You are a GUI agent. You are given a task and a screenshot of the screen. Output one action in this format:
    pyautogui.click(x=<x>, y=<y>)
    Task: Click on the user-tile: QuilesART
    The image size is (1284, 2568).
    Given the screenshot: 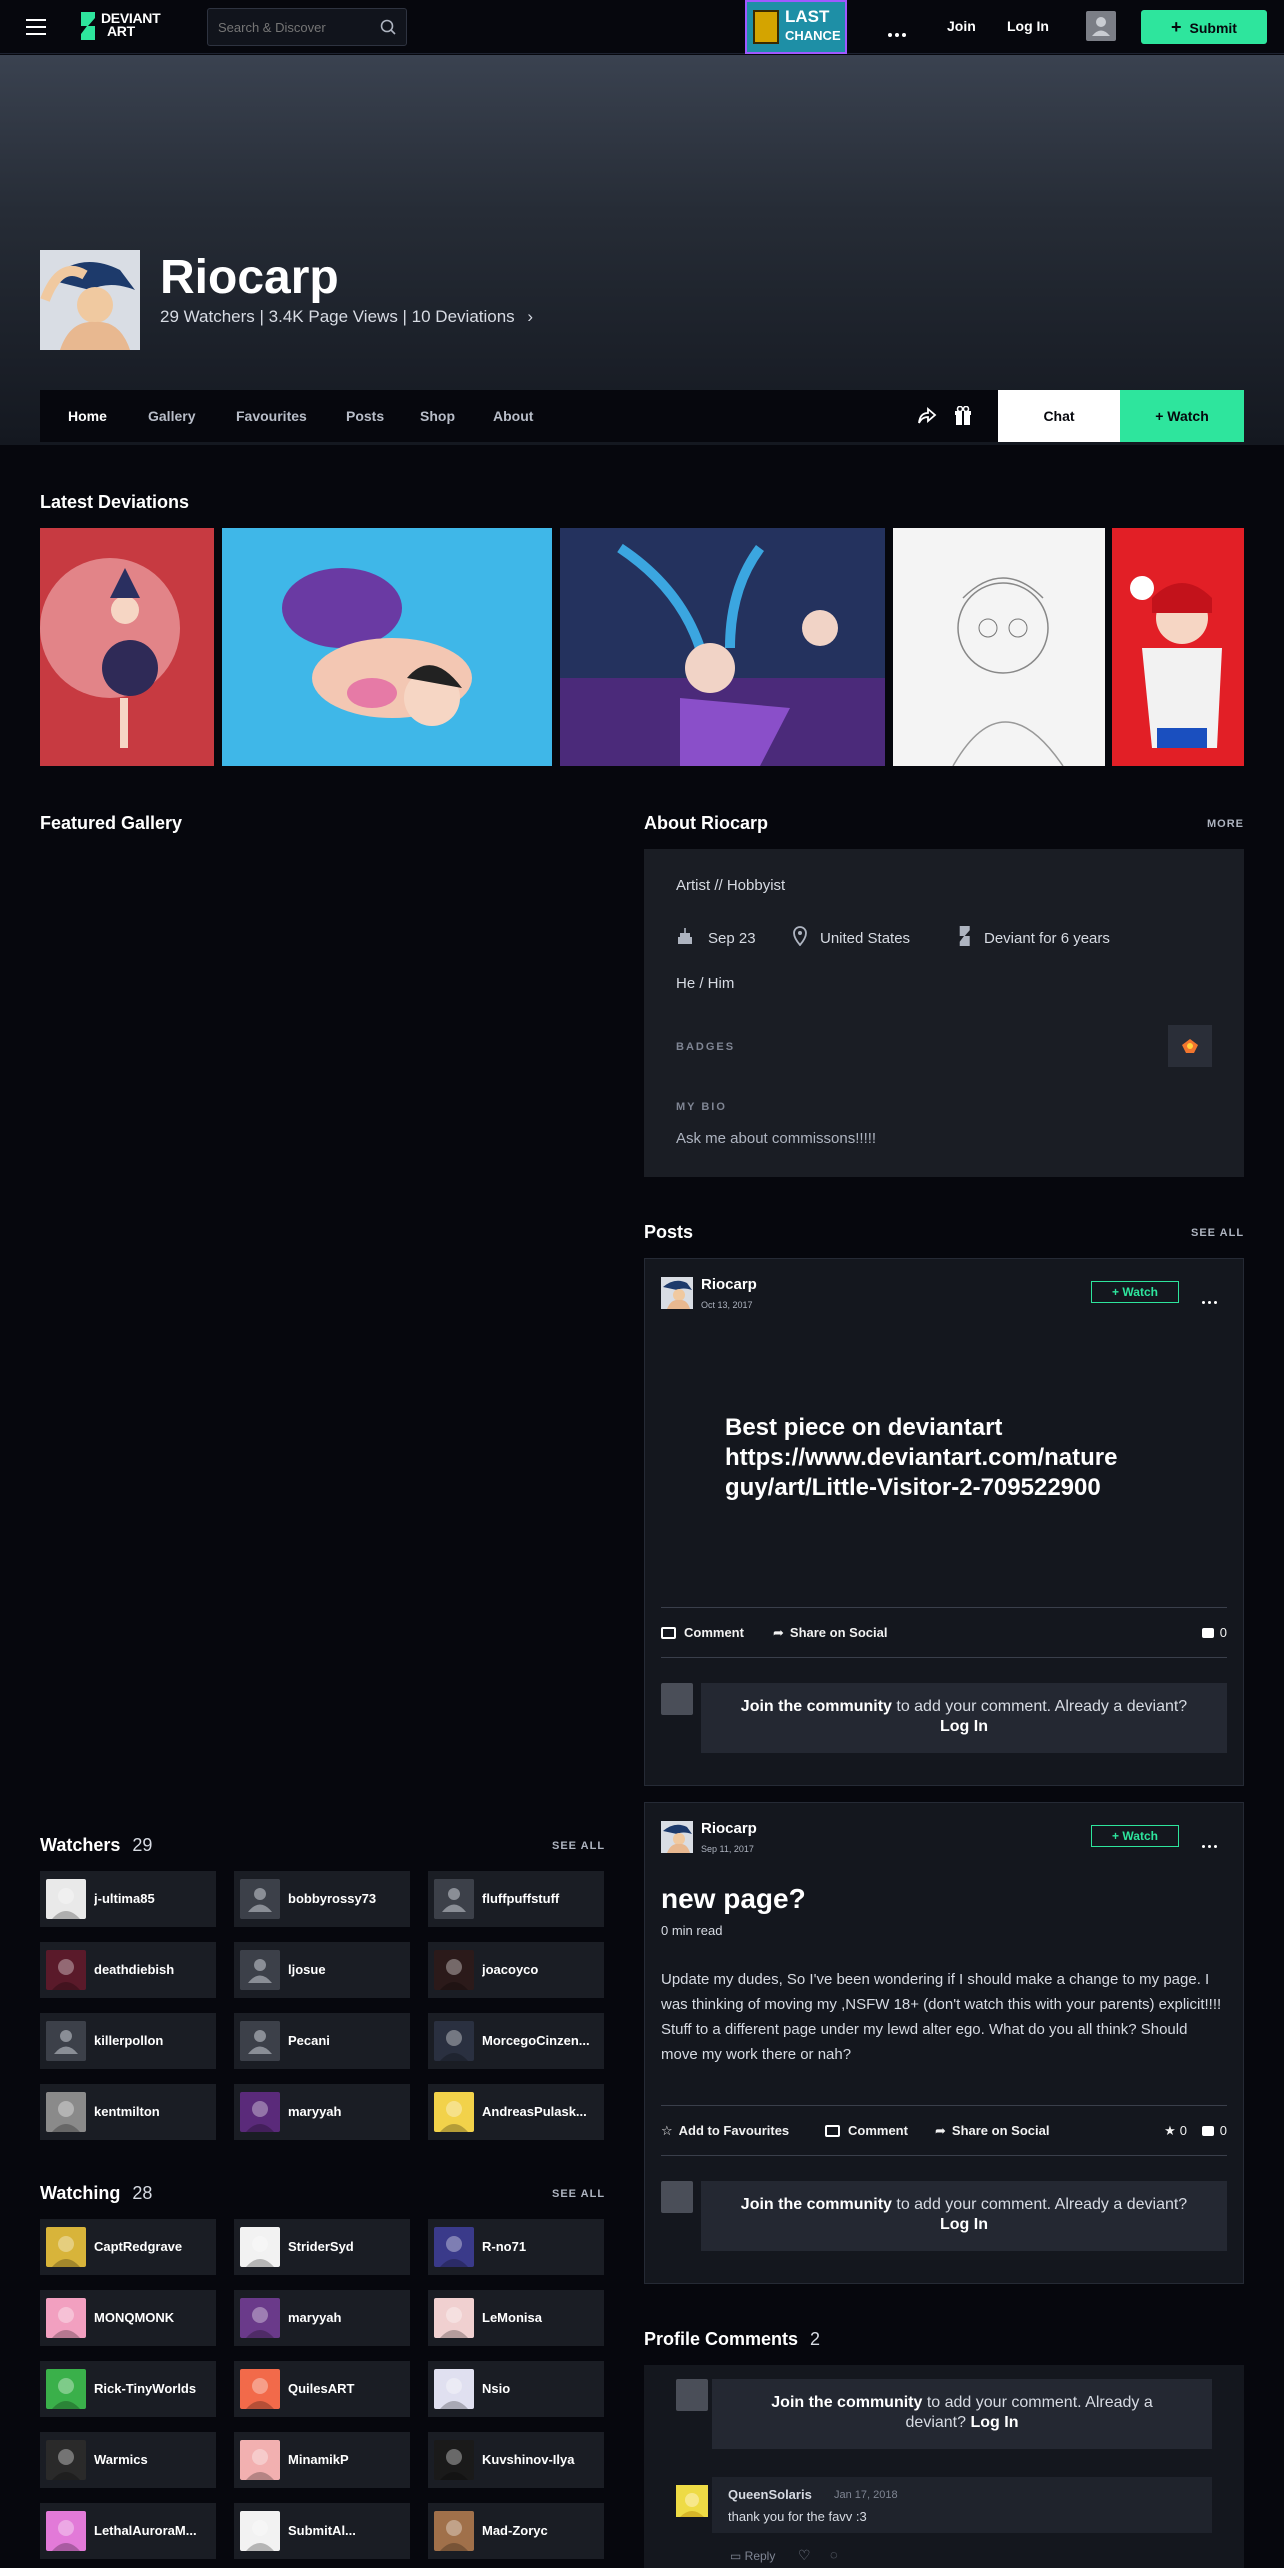 What is the action you would take?
    pyautogui.click(x=322, y=2389)
    